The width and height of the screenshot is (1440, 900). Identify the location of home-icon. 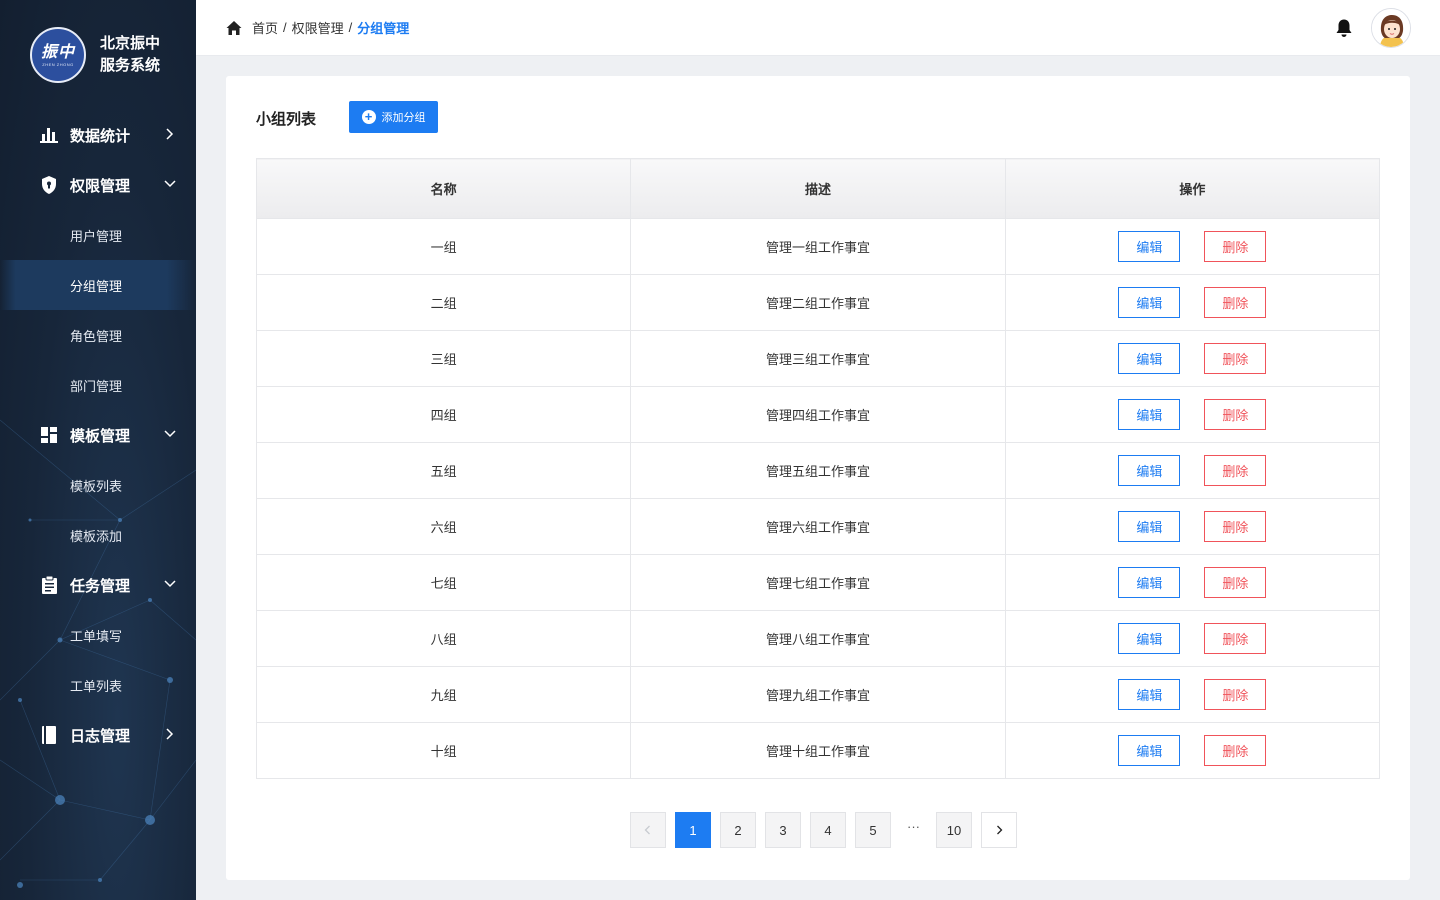
(234, 28).